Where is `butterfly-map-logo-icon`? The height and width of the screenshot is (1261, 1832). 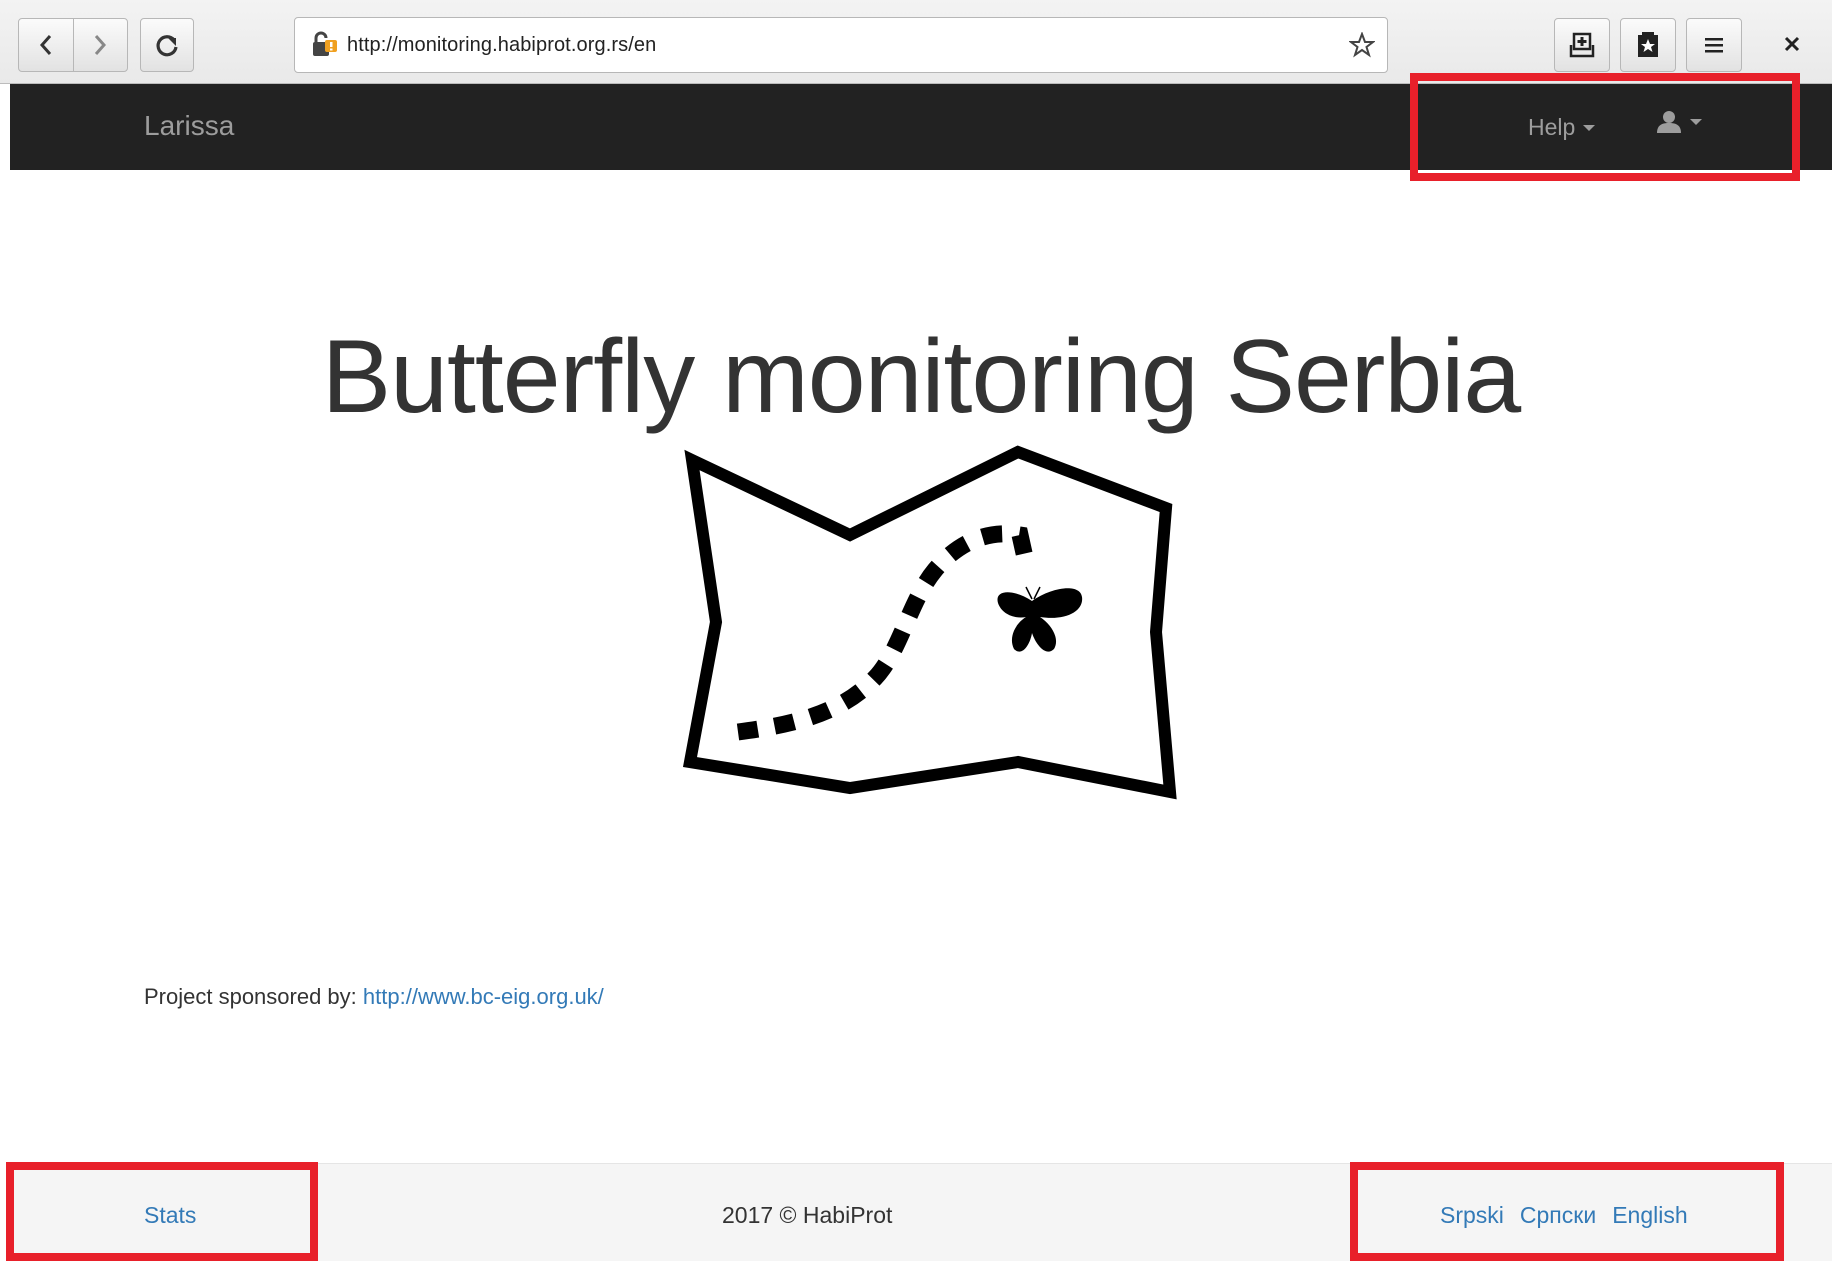
butterfly-map-logo-icon is located at coordinates (929, 622).